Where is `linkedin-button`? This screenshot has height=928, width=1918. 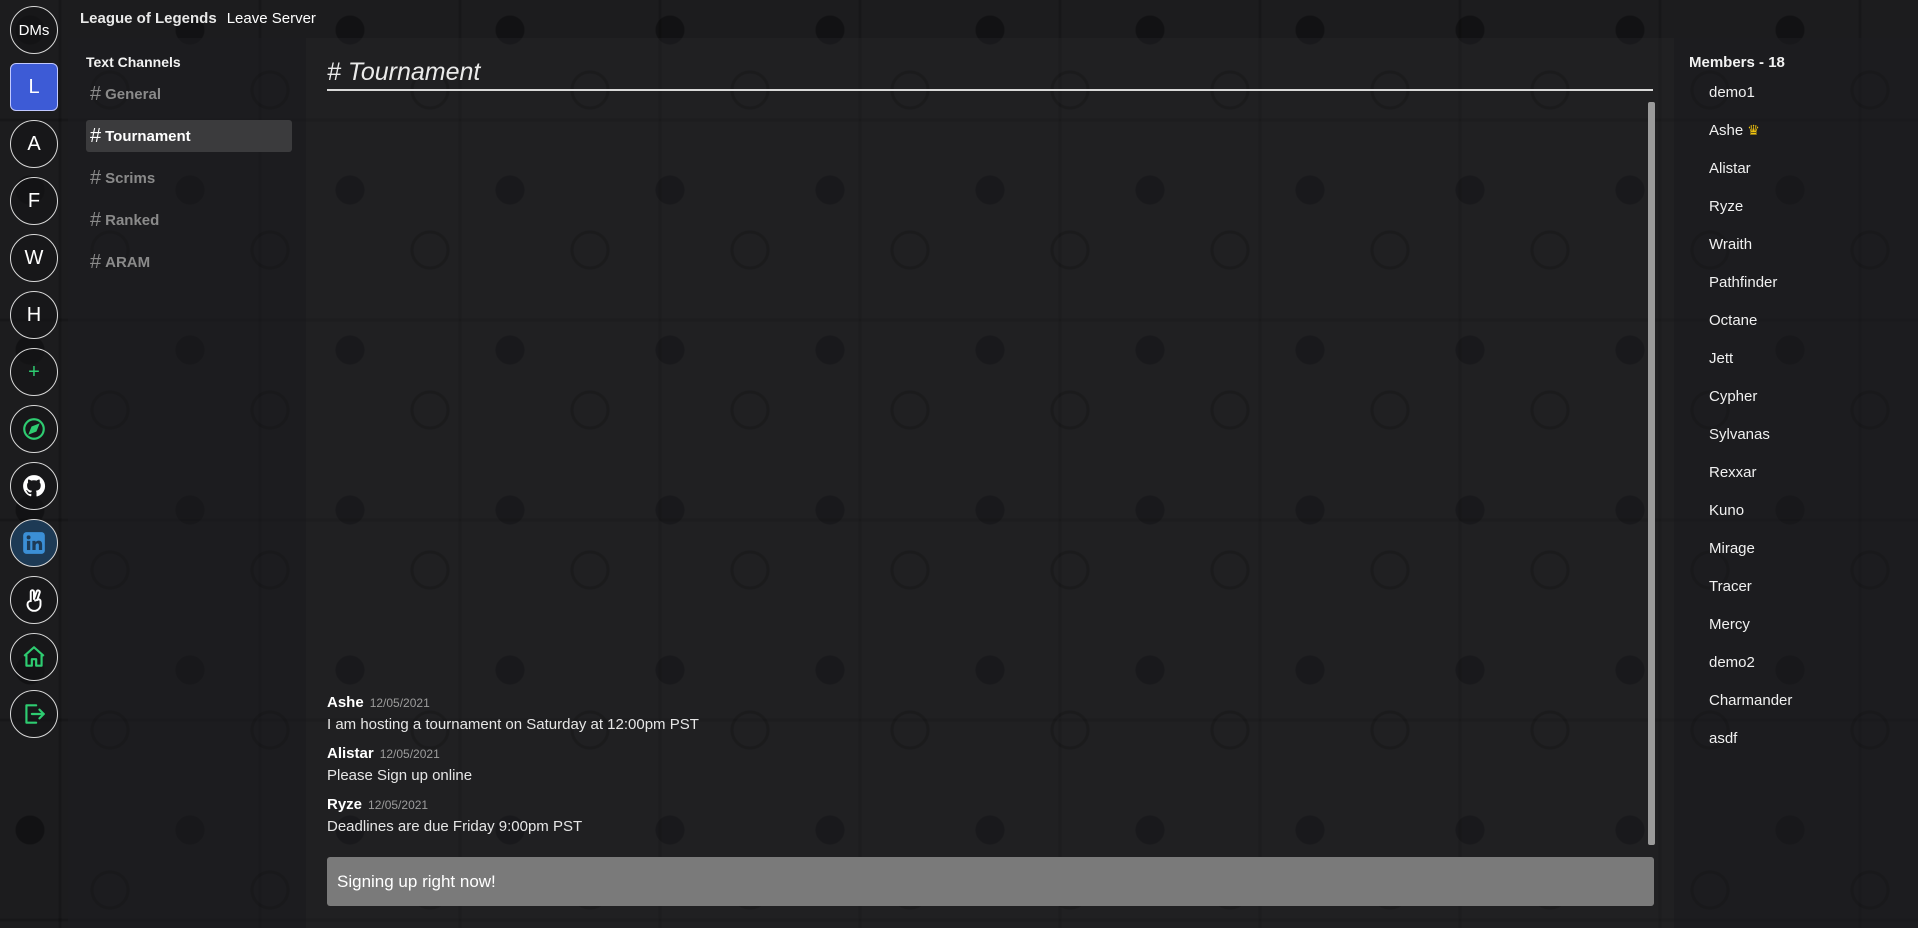
linkedin-button is located at coordinates (34, 543).